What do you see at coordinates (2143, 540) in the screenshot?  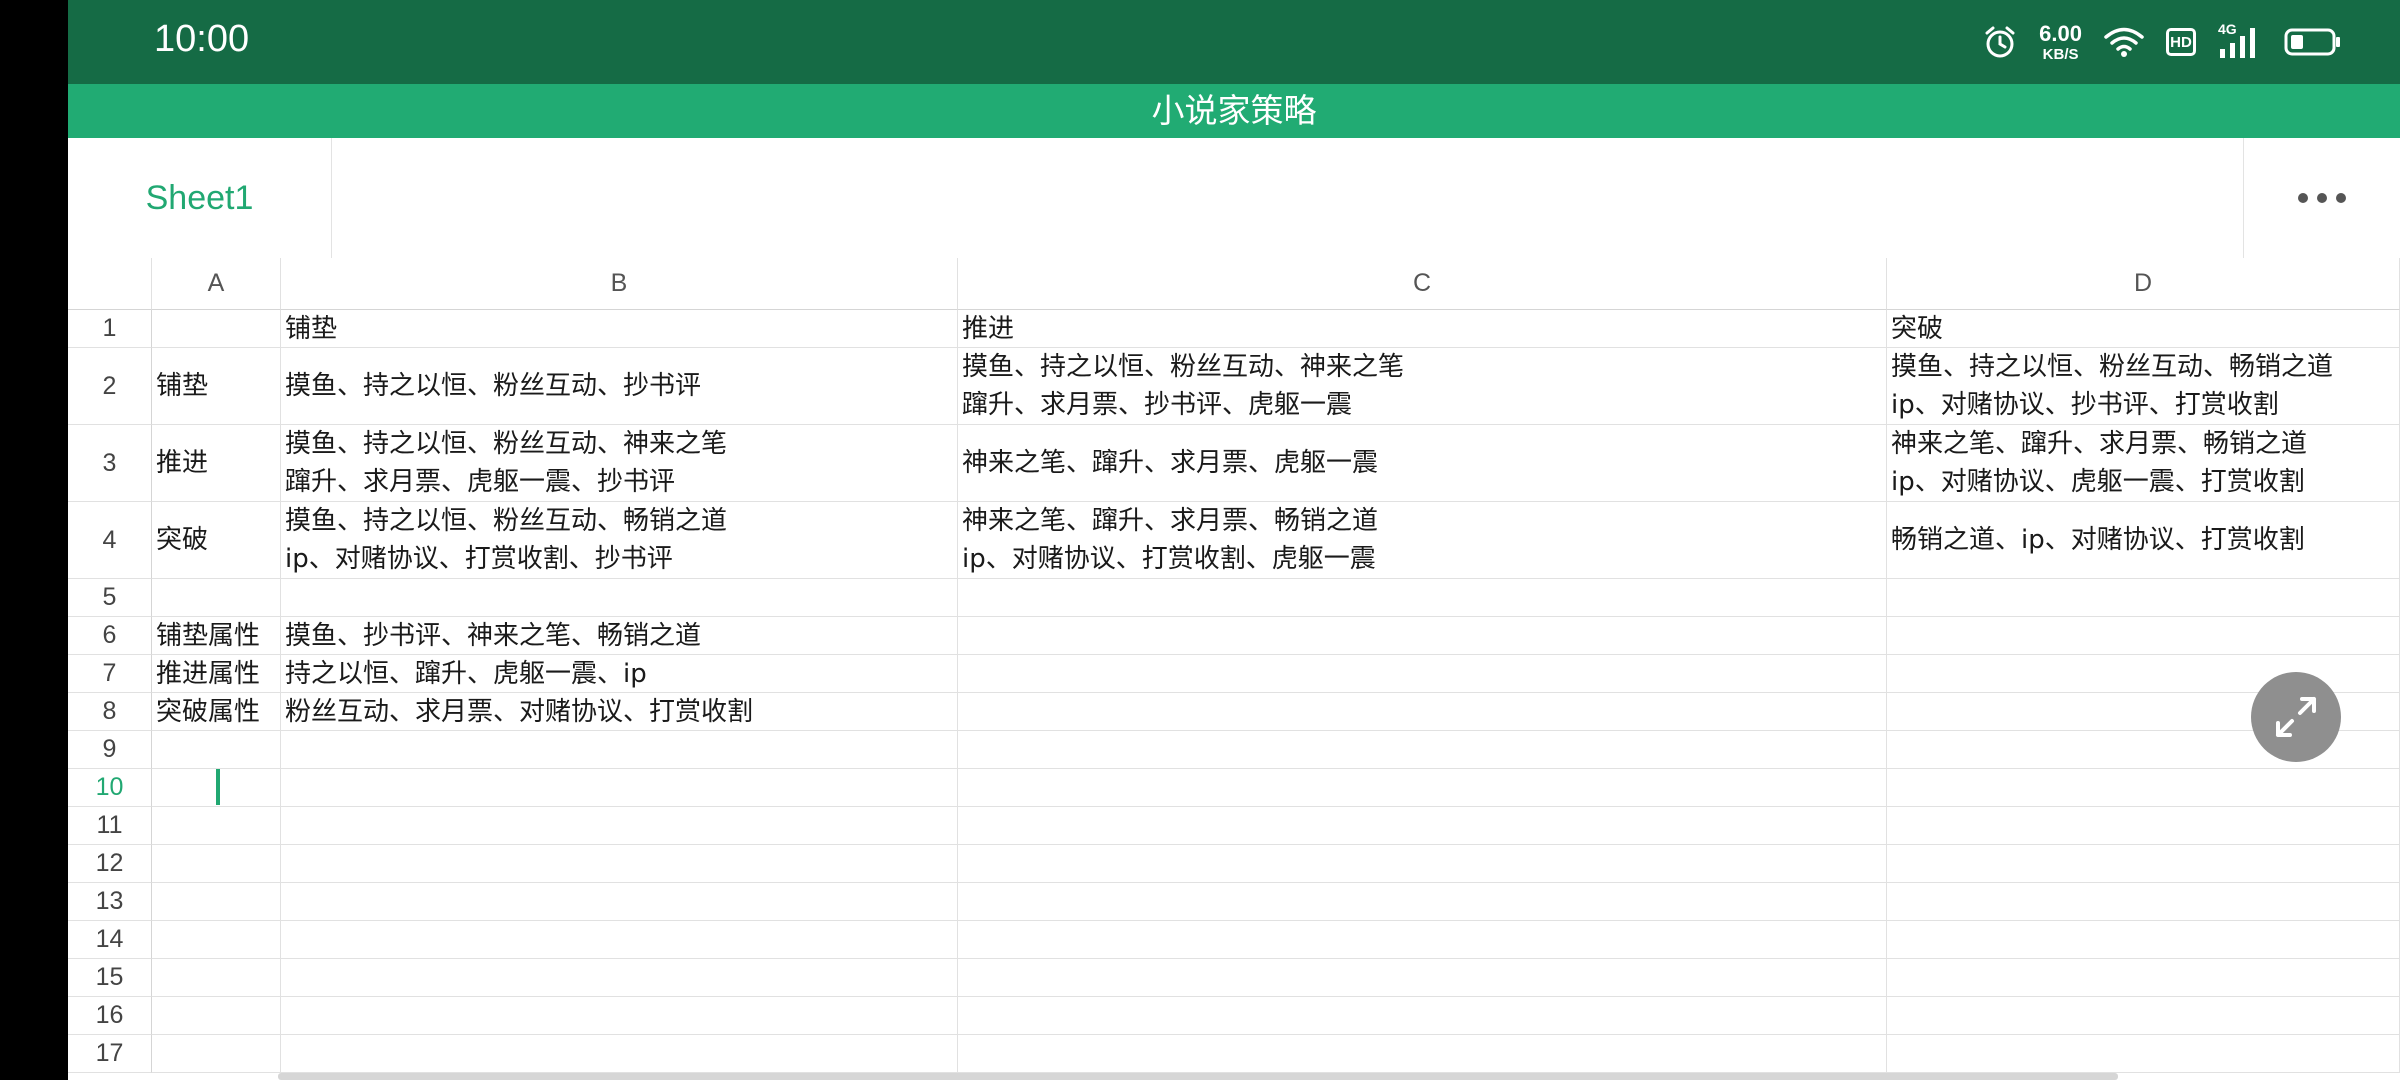 I see `cell-d4: 畅销之道、ip、对赌协议、打赏收割` at bounding box center [2143, 540].